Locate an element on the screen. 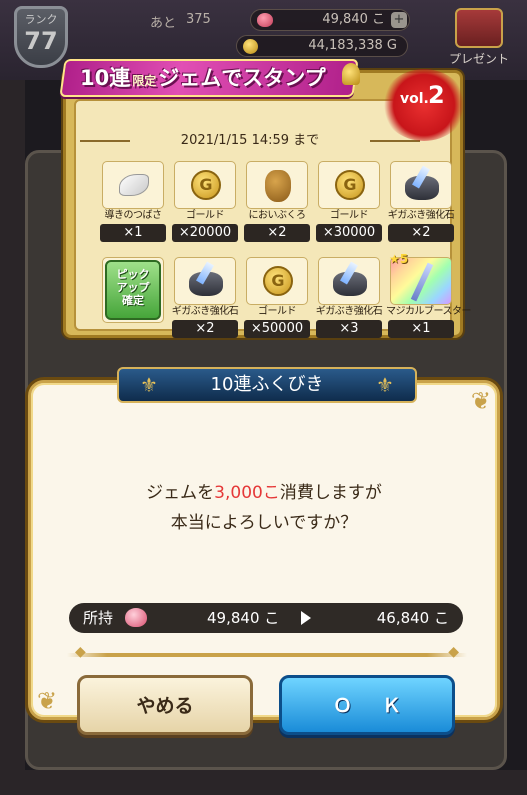  wing-icon is located at coordinates (134, 185).